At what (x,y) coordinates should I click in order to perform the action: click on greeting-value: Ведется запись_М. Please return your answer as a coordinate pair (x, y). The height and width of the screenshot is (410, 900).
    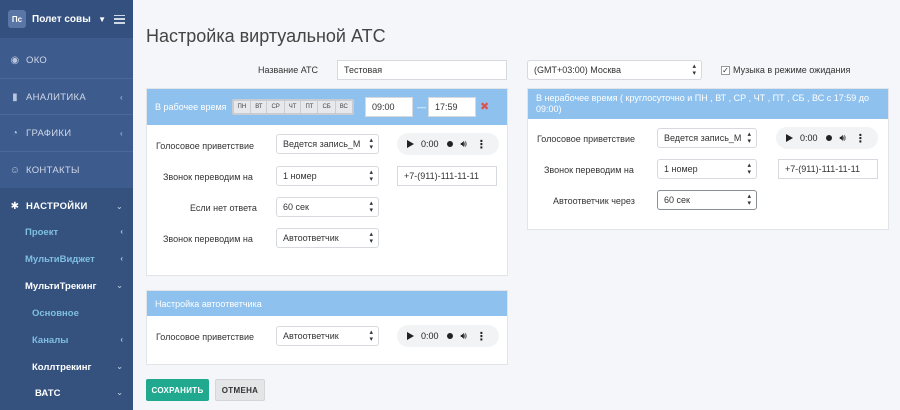
    Looking at the image, I should click on (322, 144).